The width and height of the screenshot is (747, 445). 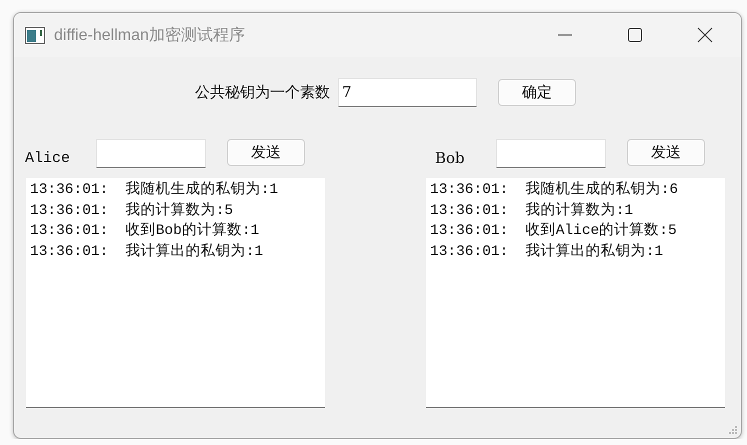 I want to click on confirm-button: 确定, so click(x=537, y=92).